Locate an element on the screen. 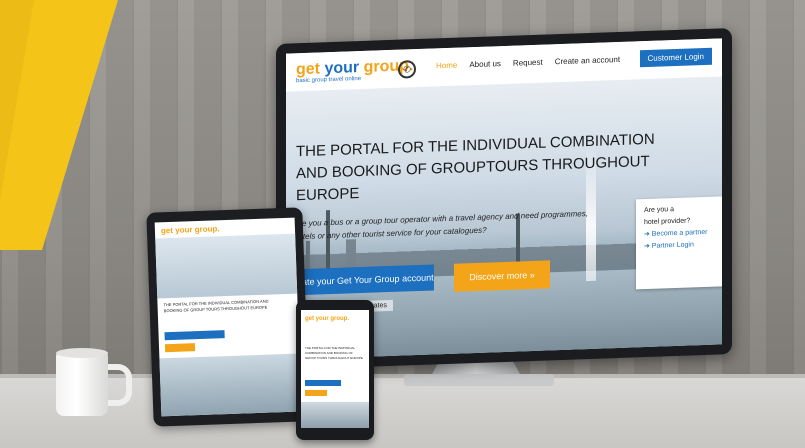 Image resolution: width=805 pixels, height=448 pixels. phone-orange-button is located at coordinates (316, 393).